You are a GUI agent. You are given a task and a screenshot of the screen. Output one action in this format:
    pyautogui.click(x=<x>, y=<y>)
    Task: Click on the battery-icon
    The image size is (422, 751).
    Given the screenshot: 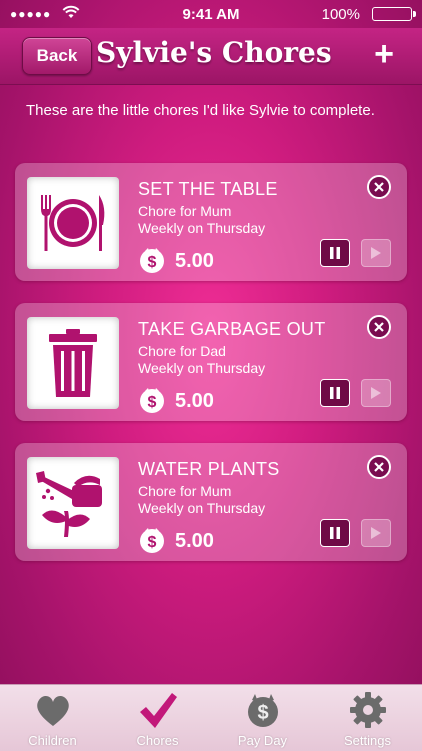 What is the action you would take?
    pyautogui.click(x=394, y=14)
    